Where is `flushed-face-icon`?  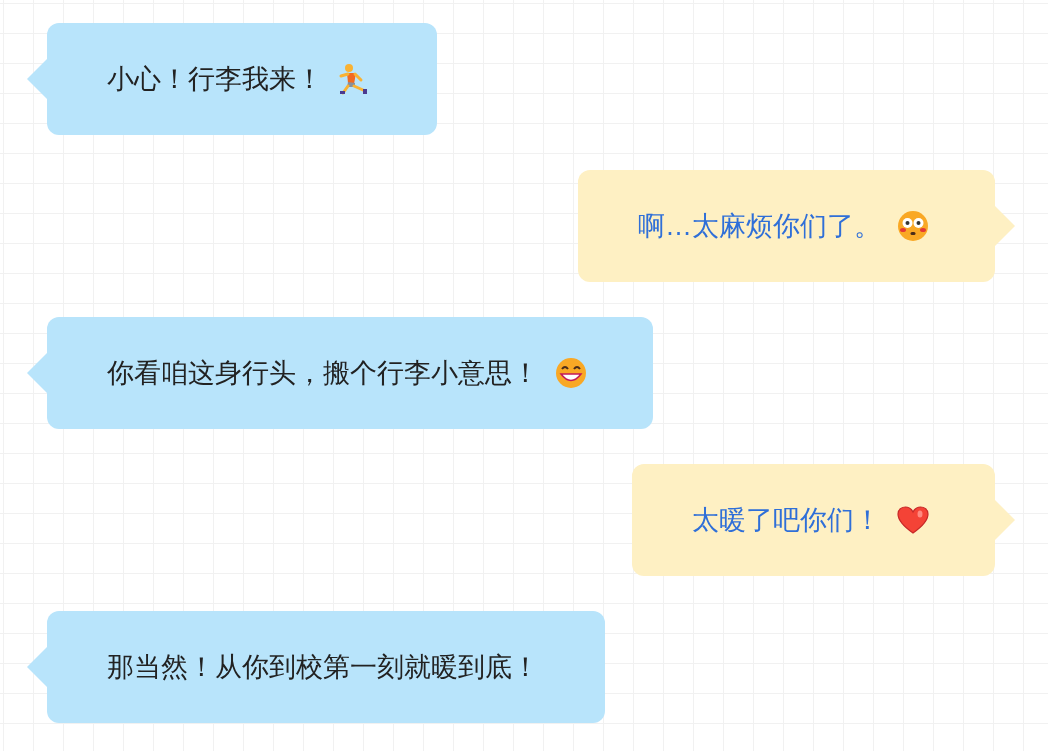
flushed-face-icon is located at coordinates (913, 226).